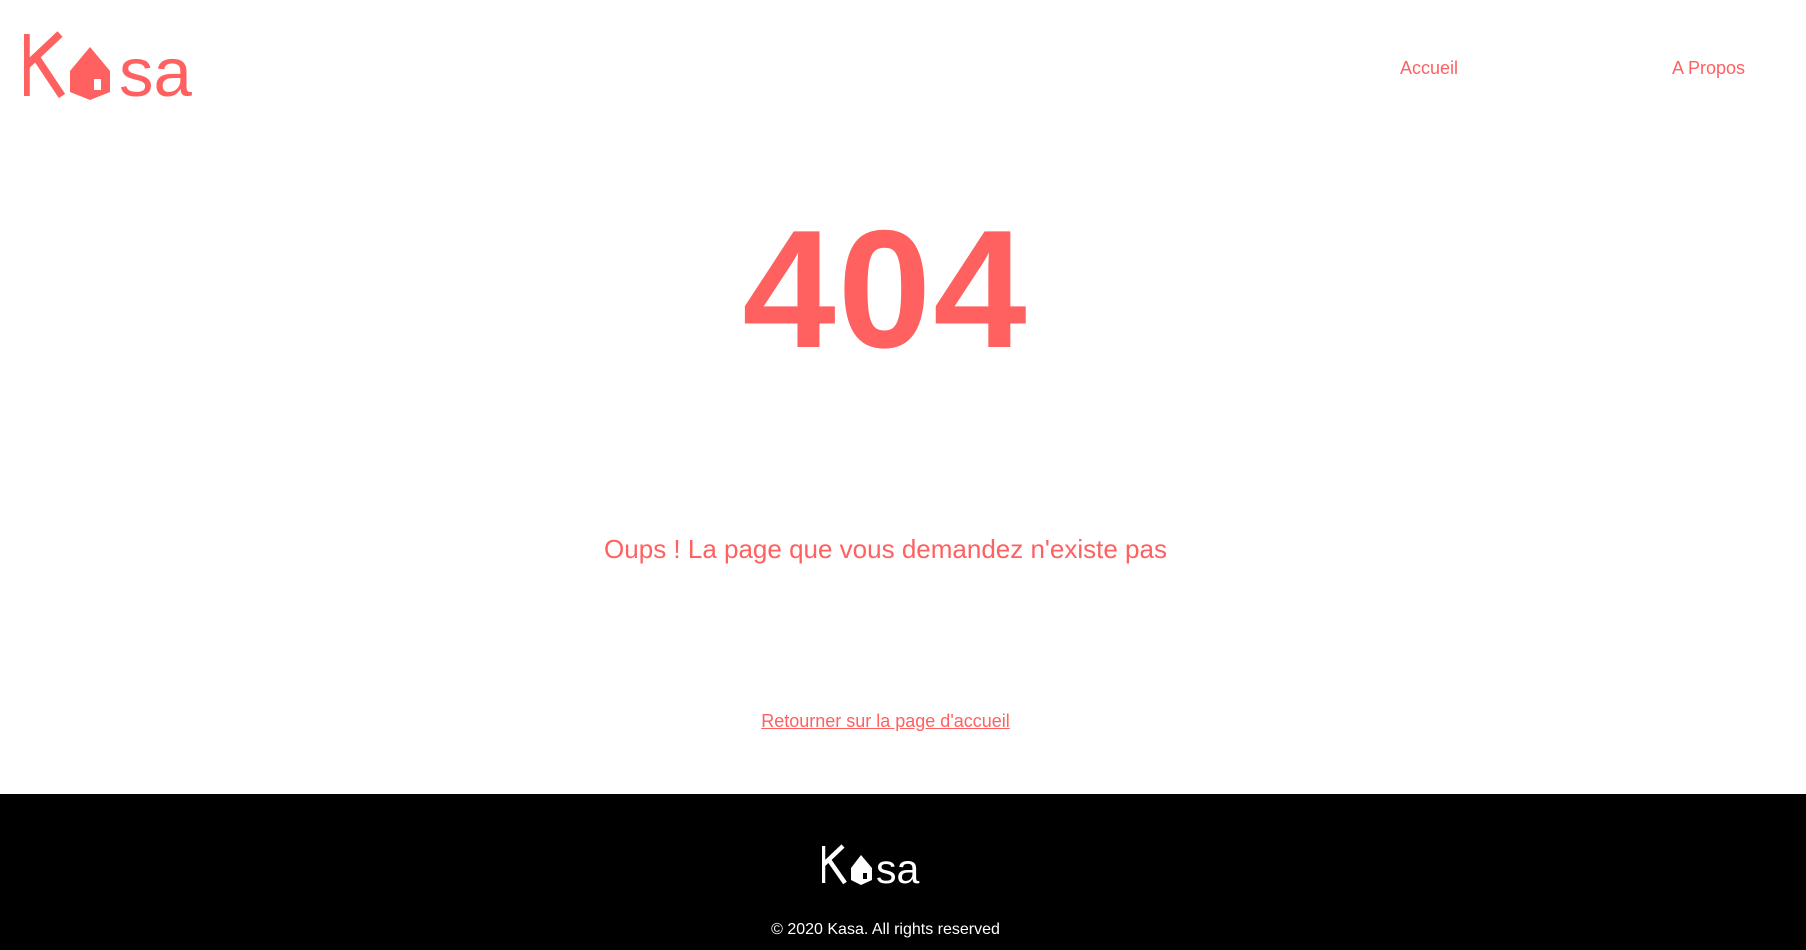  What do you see at coordinates (1429, 68) in the screenshot?
I see `nav-home-link: Accueil` at bounding box center [1429, 68].